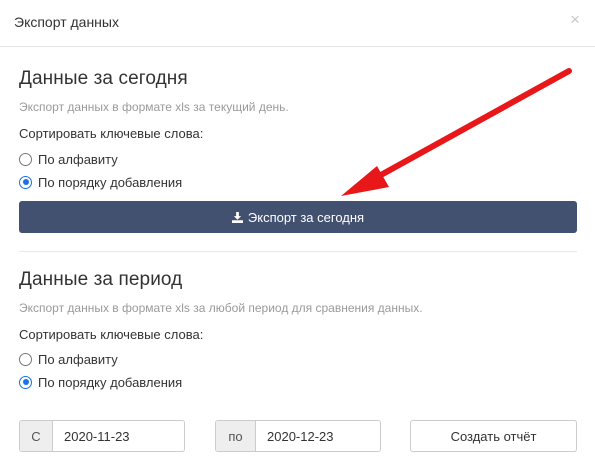  What do you see at coordinates (237, 217) in the screenshot?
I see `download-icon` at bounding box center [237, 217].